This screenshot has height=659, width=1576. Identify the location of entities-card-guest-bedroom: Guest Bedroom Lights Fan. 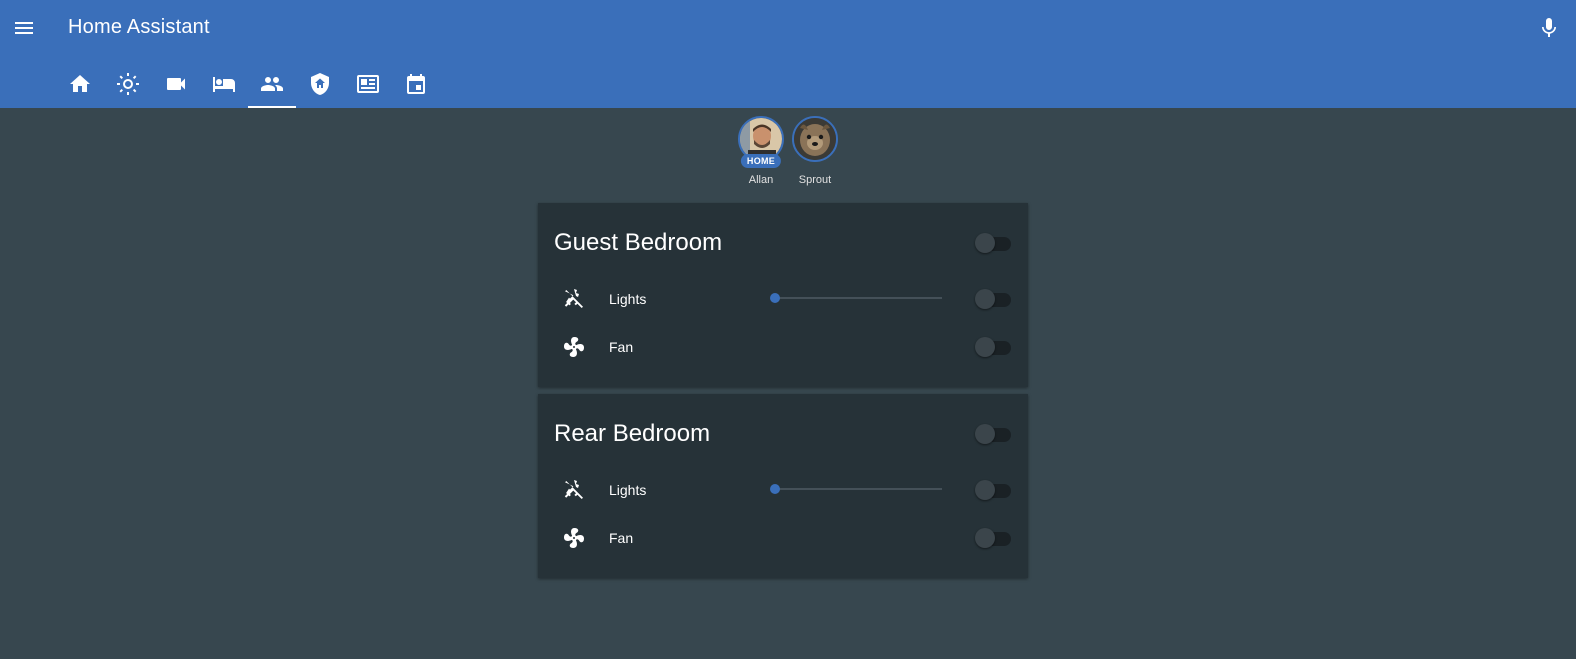
(783, 295).